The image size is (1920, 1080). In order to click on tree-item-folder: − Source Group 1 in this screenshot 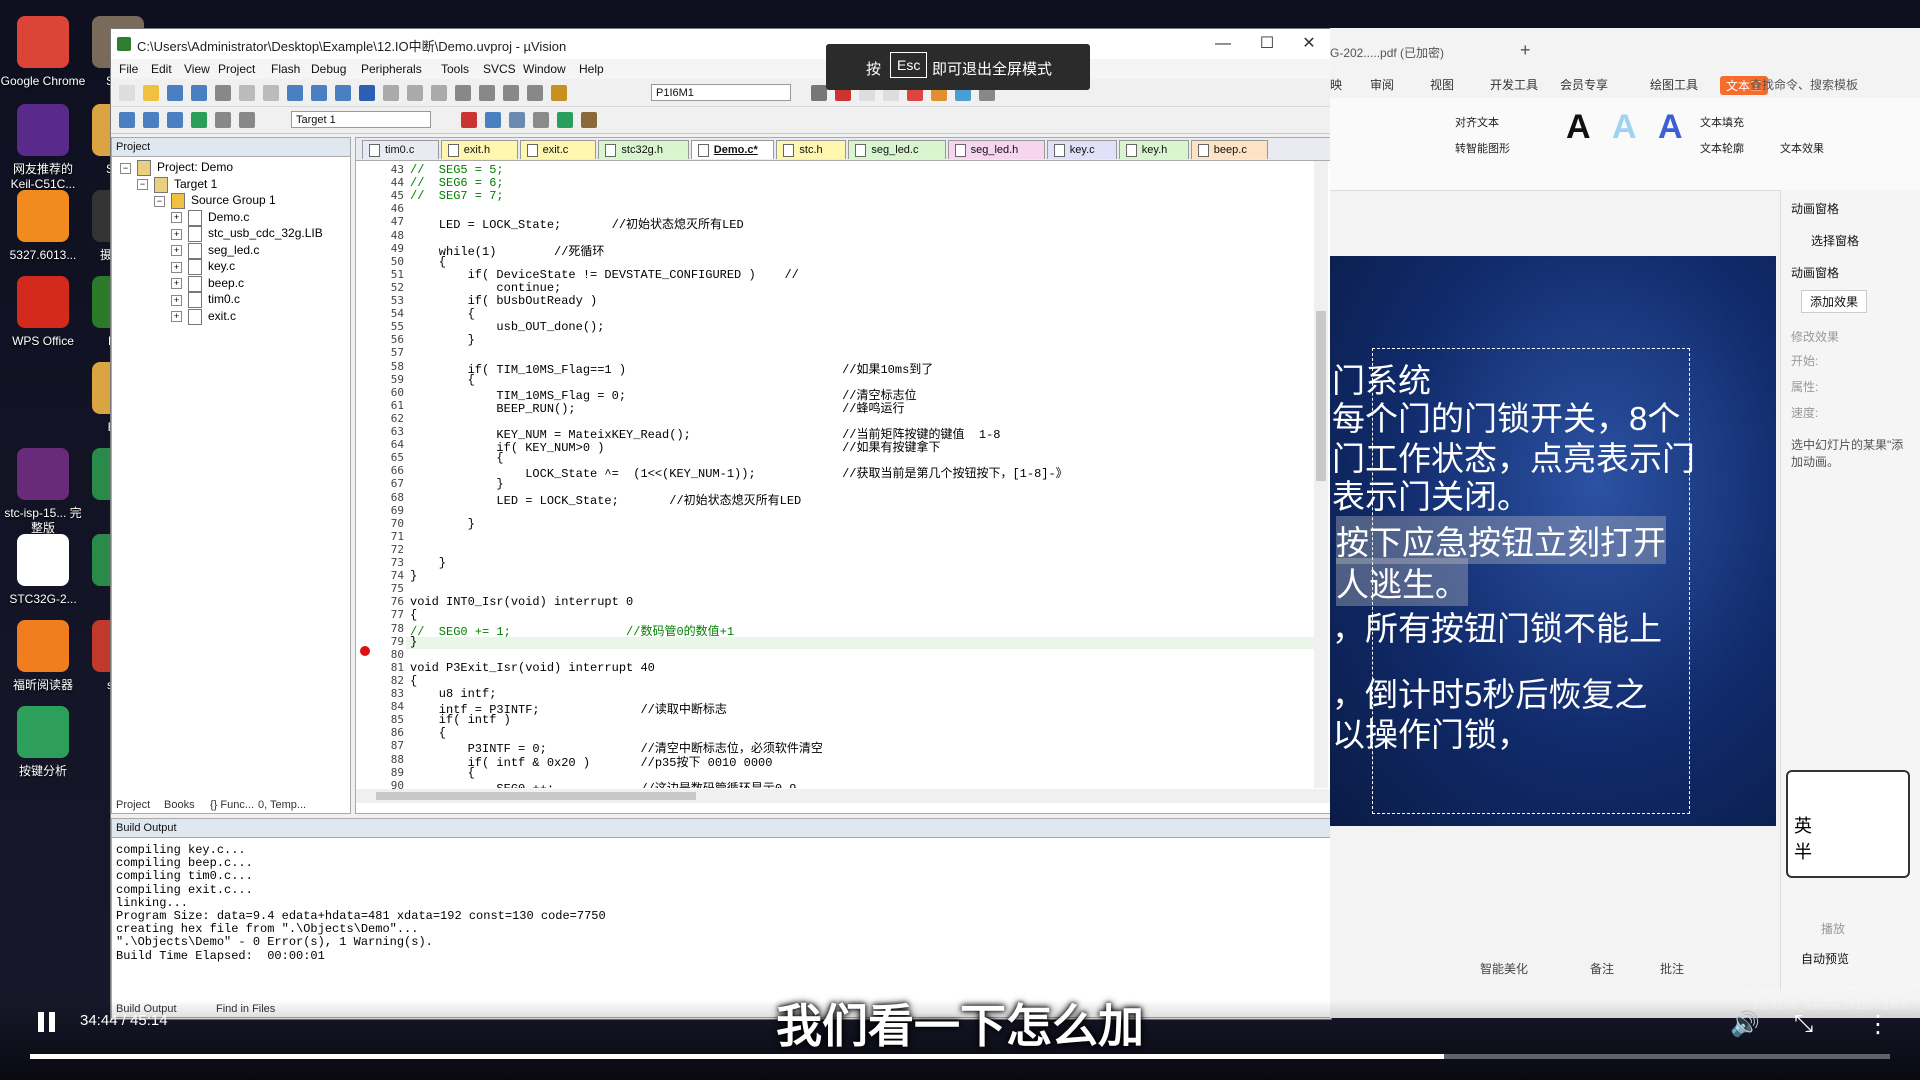, I will do `click(215, 201)`.